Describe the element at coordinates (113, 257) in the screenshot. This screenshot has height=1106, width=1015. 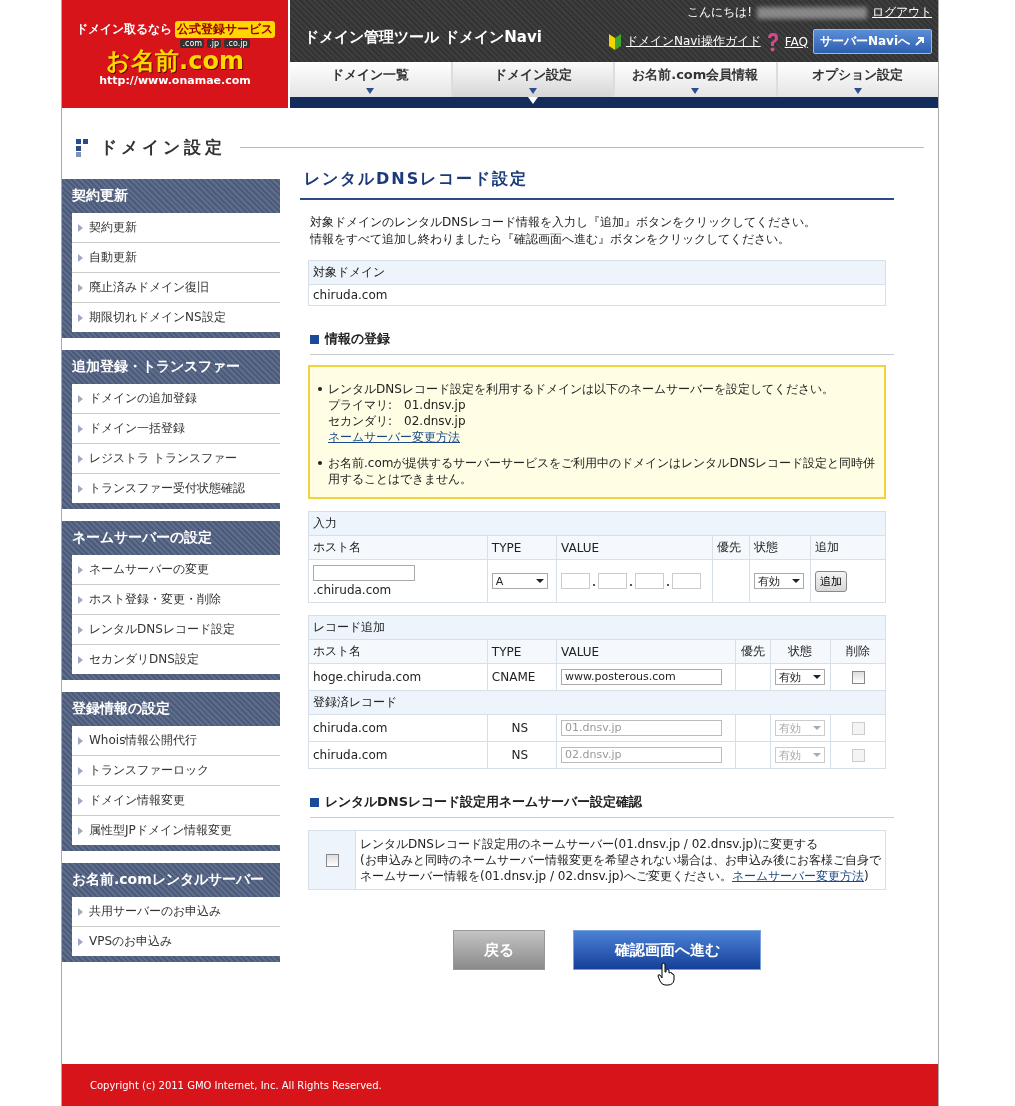
I see `sidebar-item-label: 自動更新` at that location.